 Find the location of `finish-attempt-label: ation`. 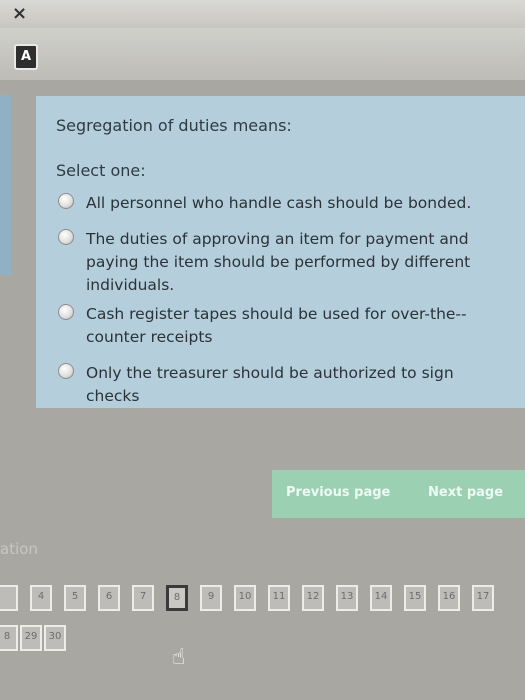

finish-attempt-label: ation is located at coordinates (19, 549).